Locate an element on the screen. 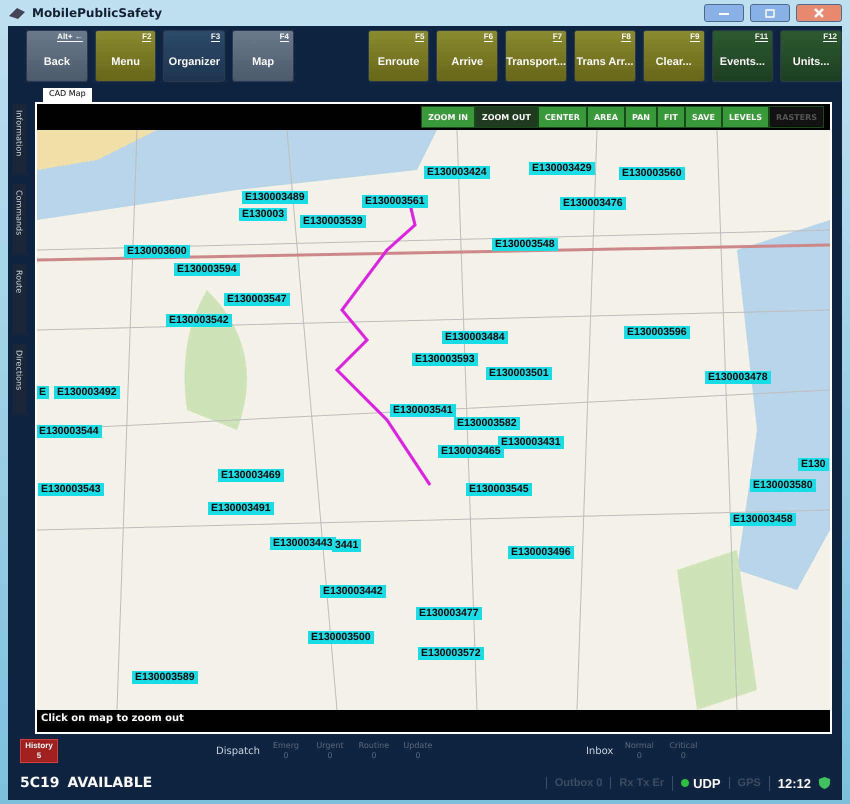 The width and height of the screenshot is (850, 804). incident-label: E130003431 is located at coordinates (531, 442).